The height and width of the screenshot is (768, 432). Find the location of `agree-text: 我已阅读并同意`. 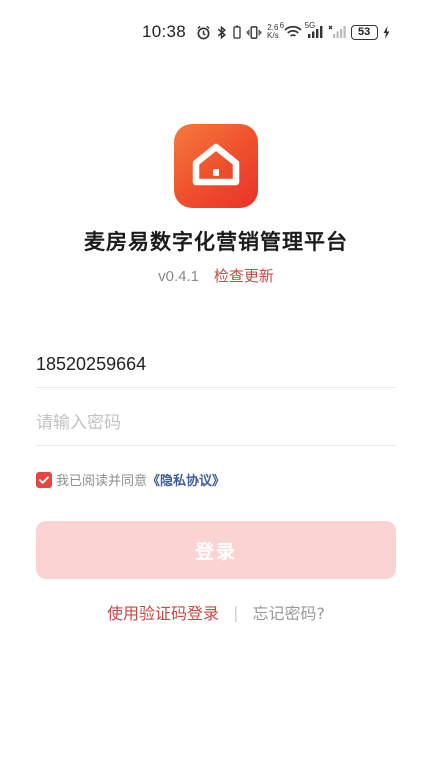

agree-text: 我已阅读并同意 is located at coordinates (102, 481).